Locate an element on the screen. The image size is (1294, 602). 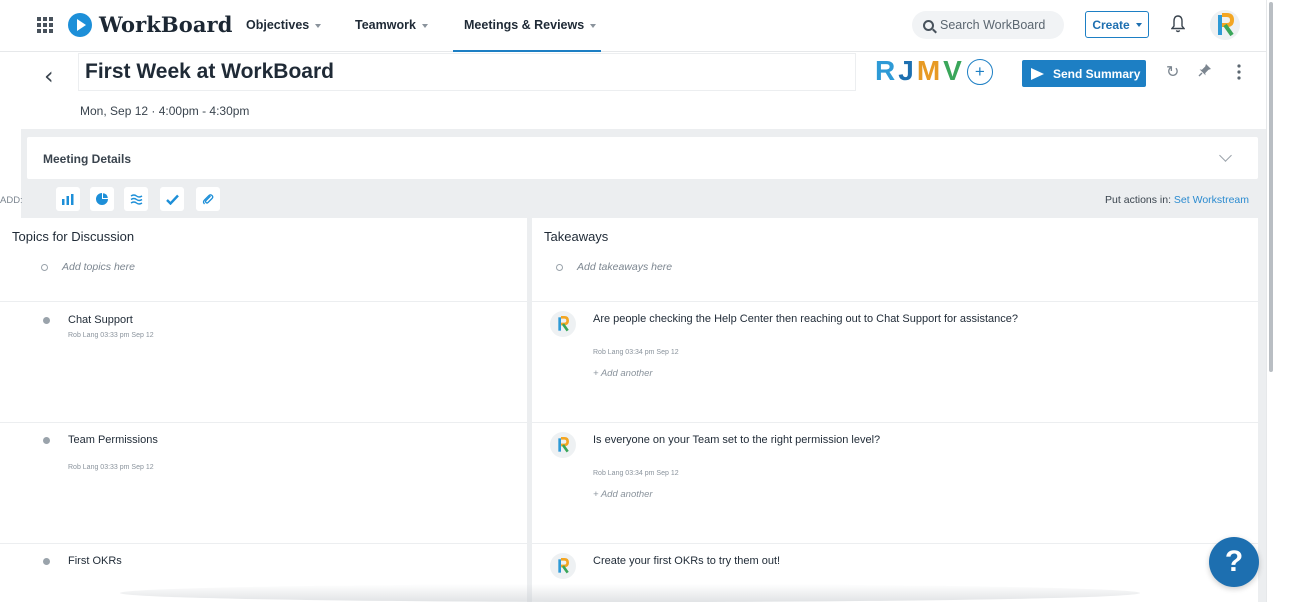
logo: WorkBoard is located at coordinates (150, 24).